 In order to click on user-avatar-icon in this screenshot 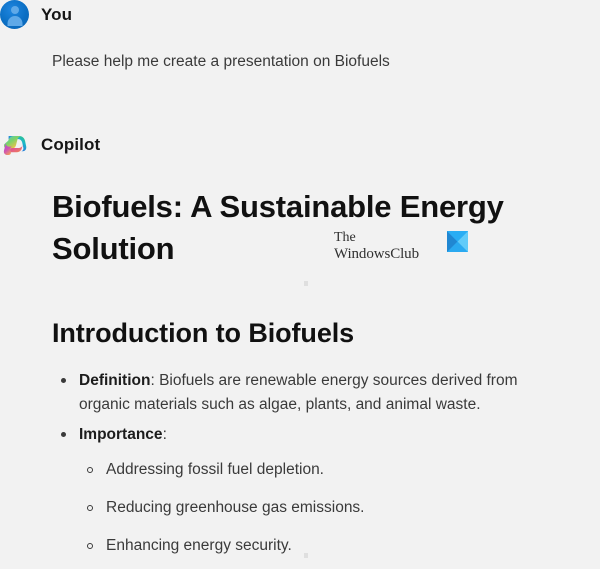, I will do `click(14, 14)`.